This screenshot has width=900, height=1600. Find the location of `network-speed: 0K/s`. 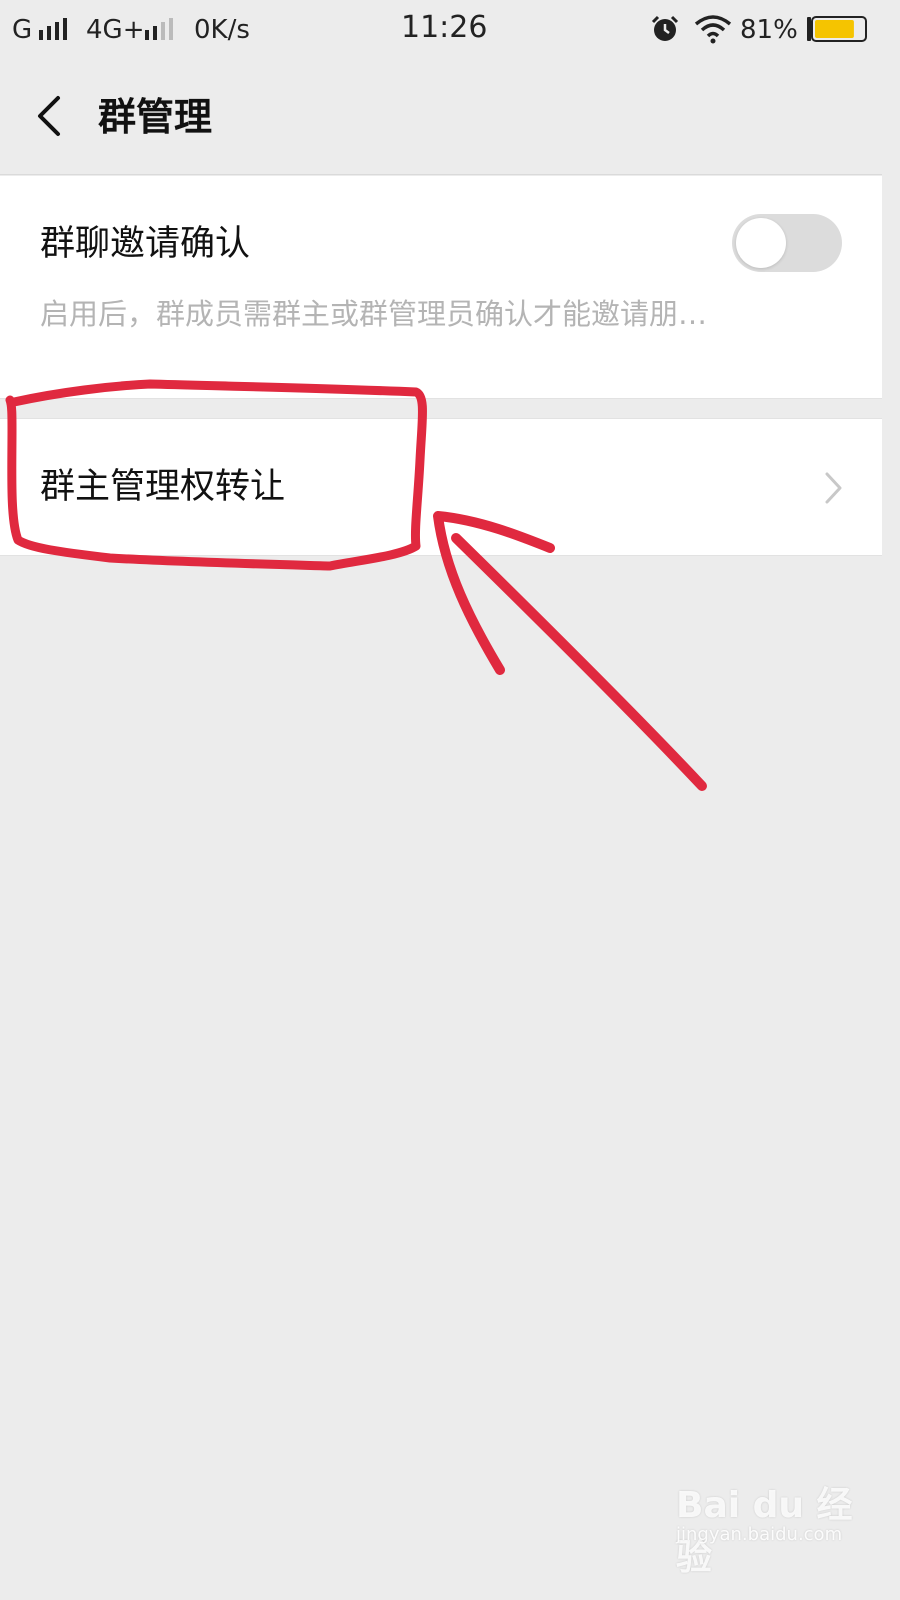

network-speed: 0K/s is located at coordinates (222, 30).